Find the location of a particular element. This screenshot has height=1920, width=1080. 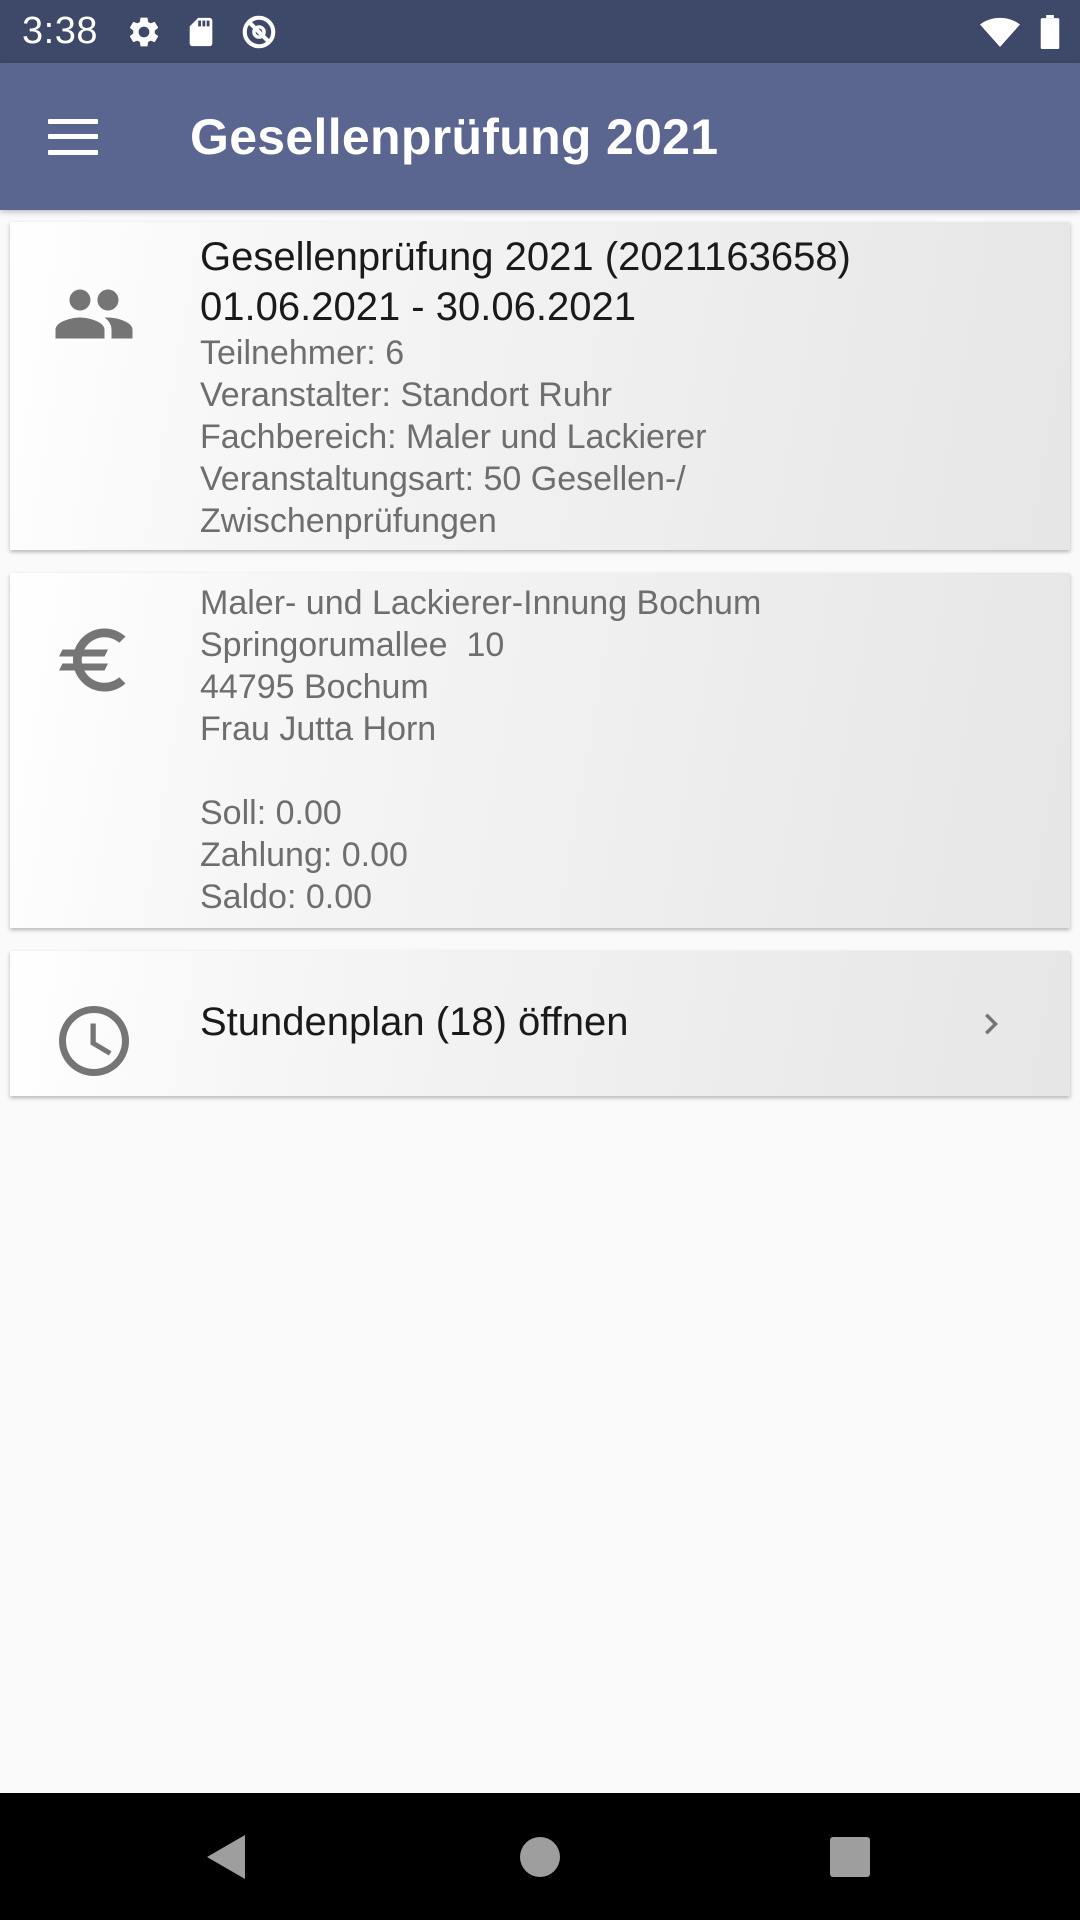

status-bar: 3:38 is located at coordinates (540, 31).